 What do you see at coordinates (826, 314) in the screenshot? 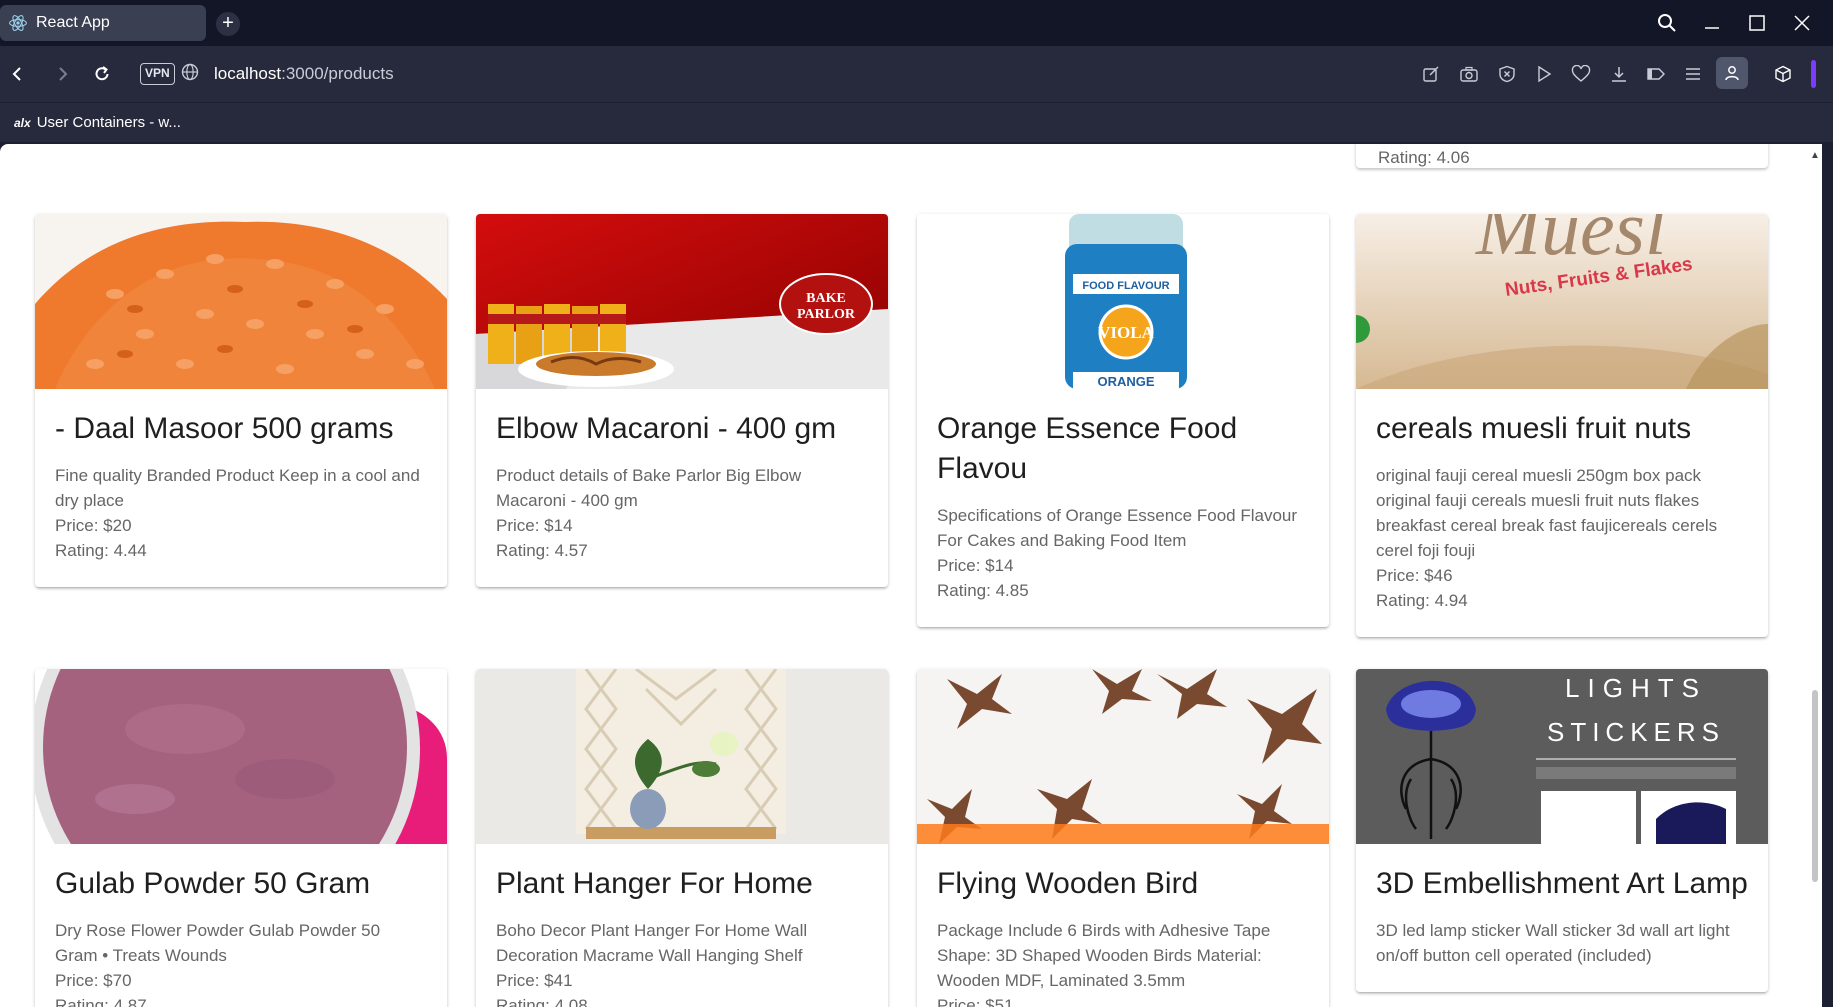
I see `svg-text: PARLOR` at bounding box center [826, 314].